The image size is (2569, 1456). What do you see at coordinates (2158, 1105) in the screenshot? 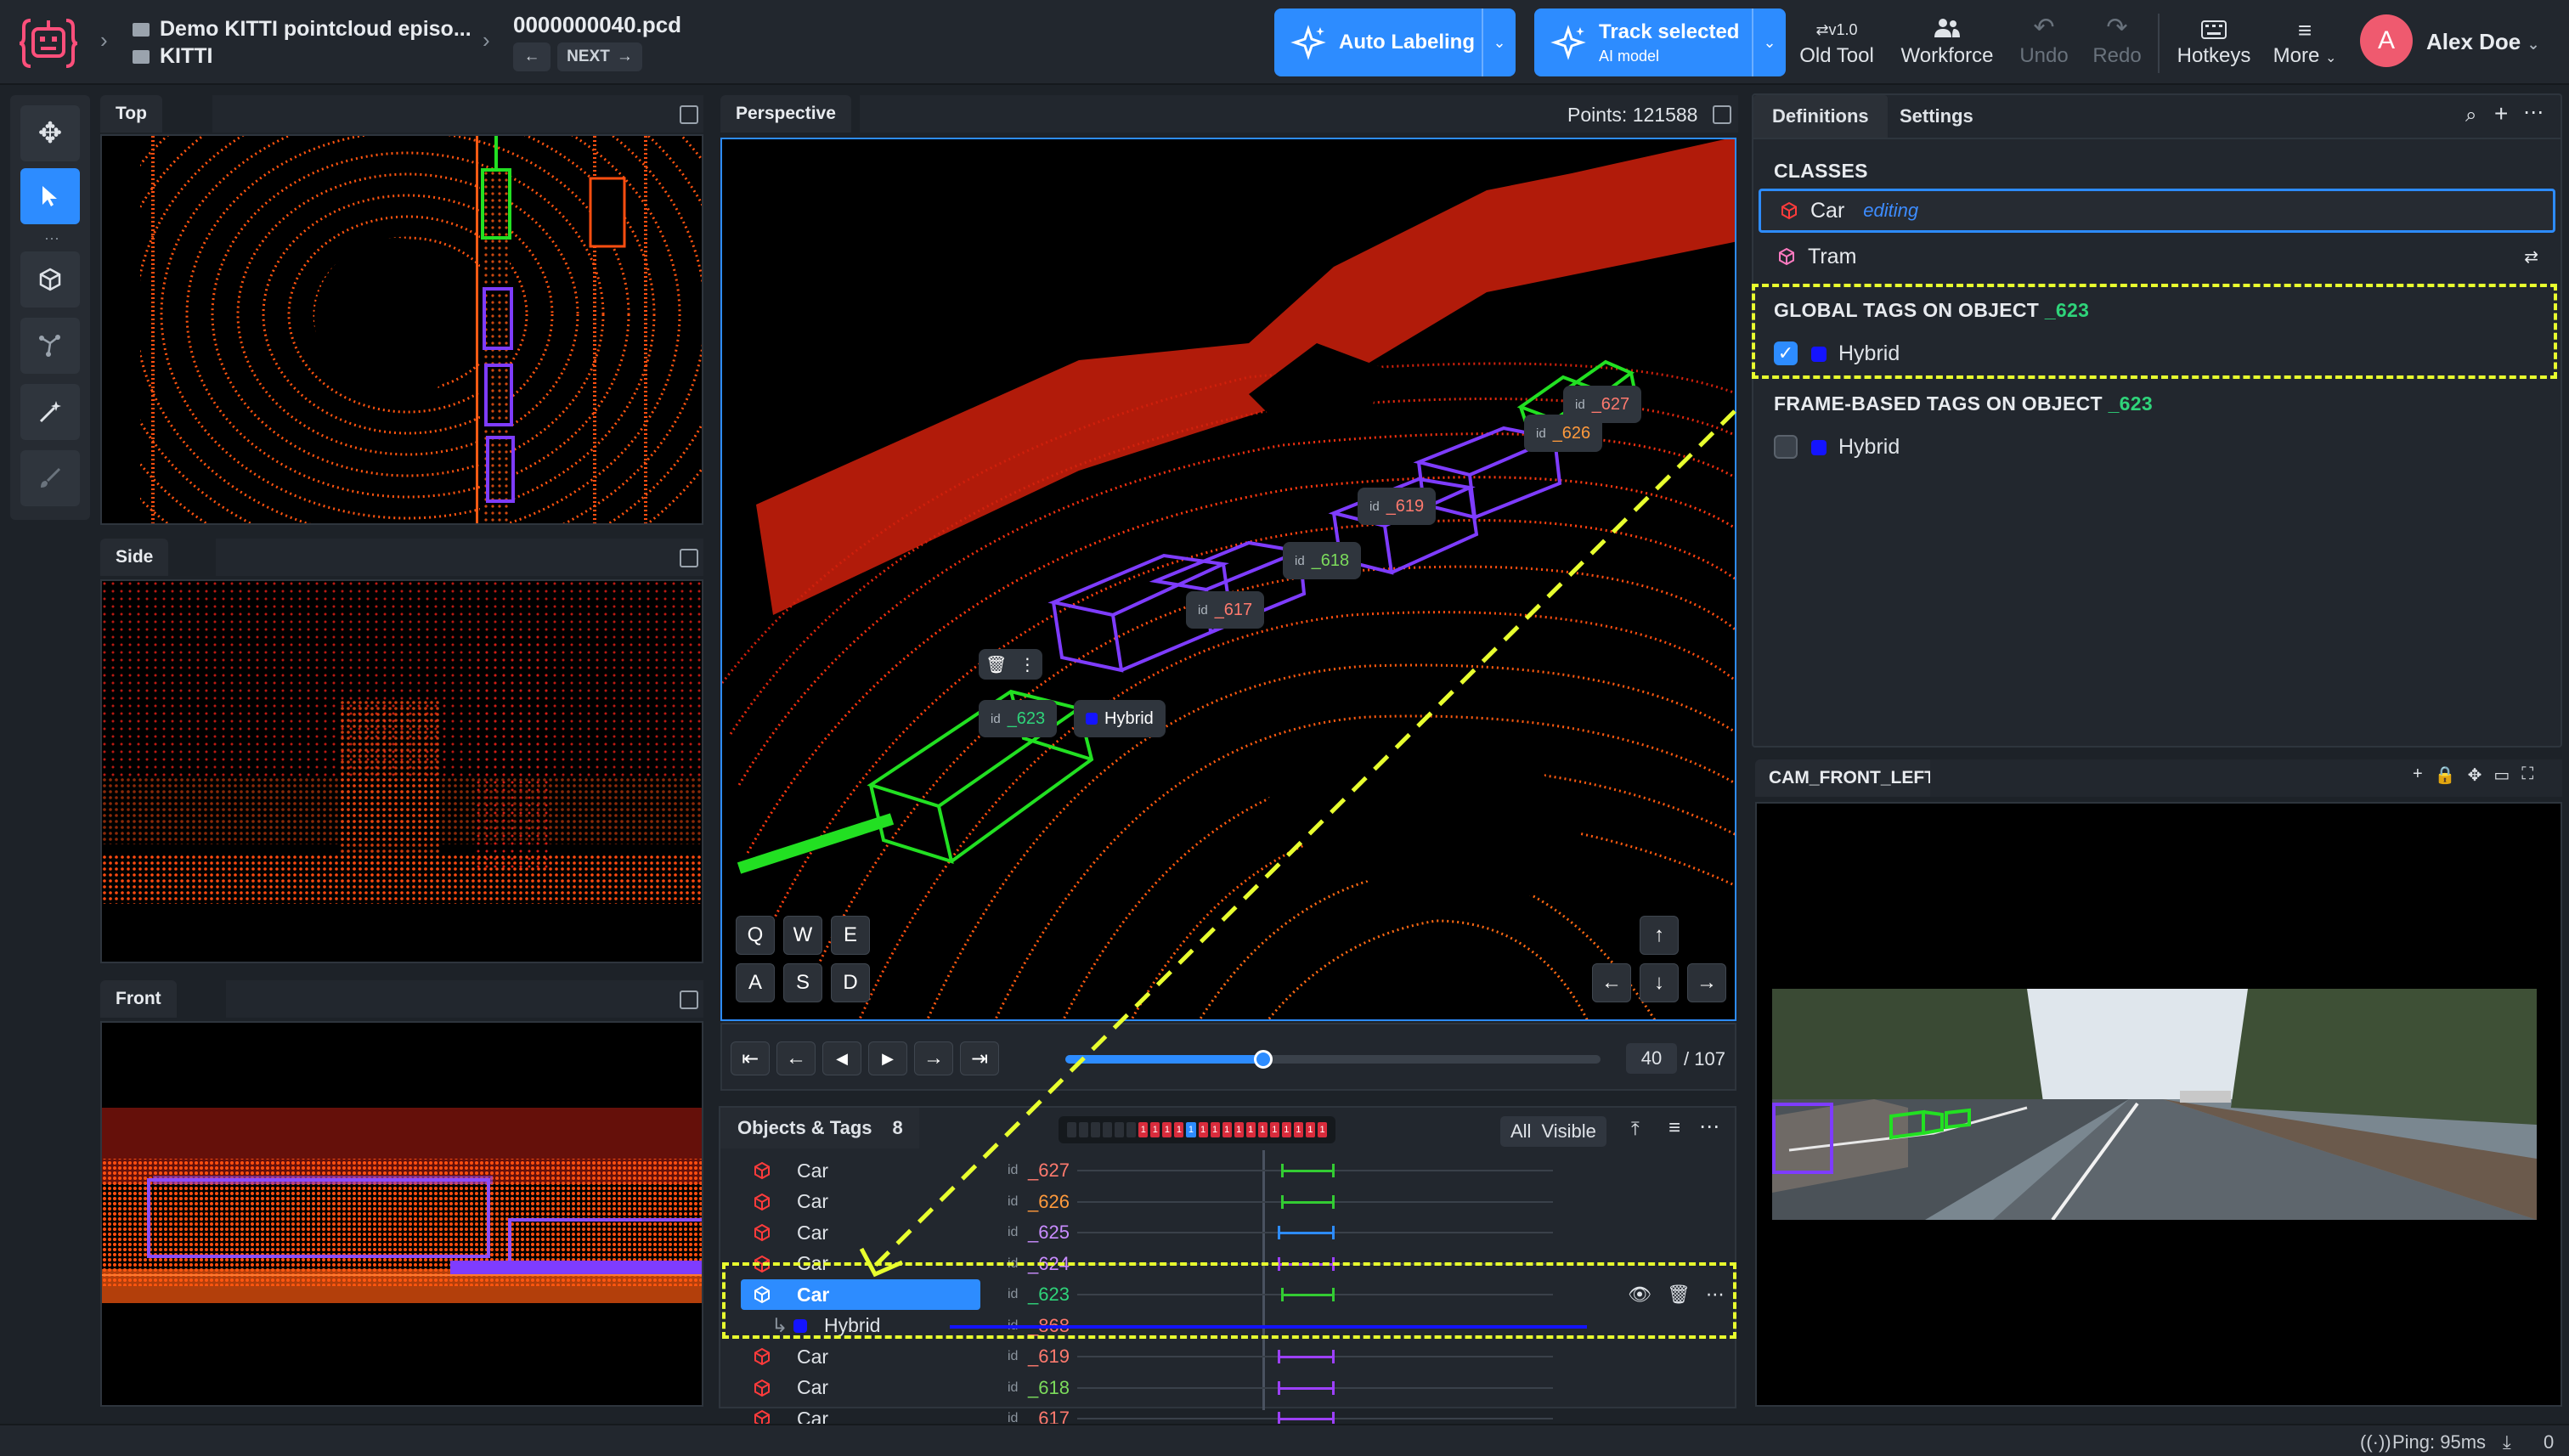
I see `camera-view` at bounding box center [2158, 1105].